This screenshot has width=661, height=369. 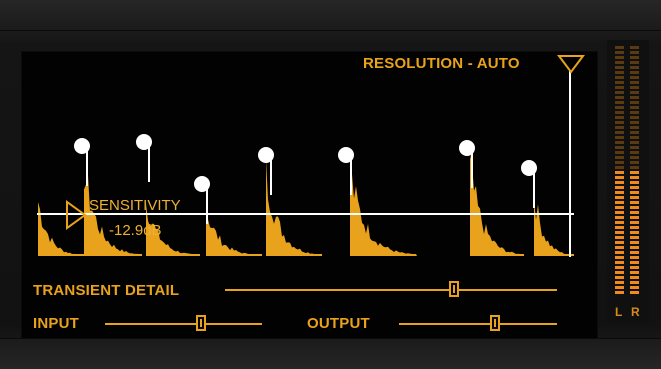 What do you see at coordinates (619, 312) in the screenshot?
I see `meter-left-label: L` at bounding box center [619, 312].